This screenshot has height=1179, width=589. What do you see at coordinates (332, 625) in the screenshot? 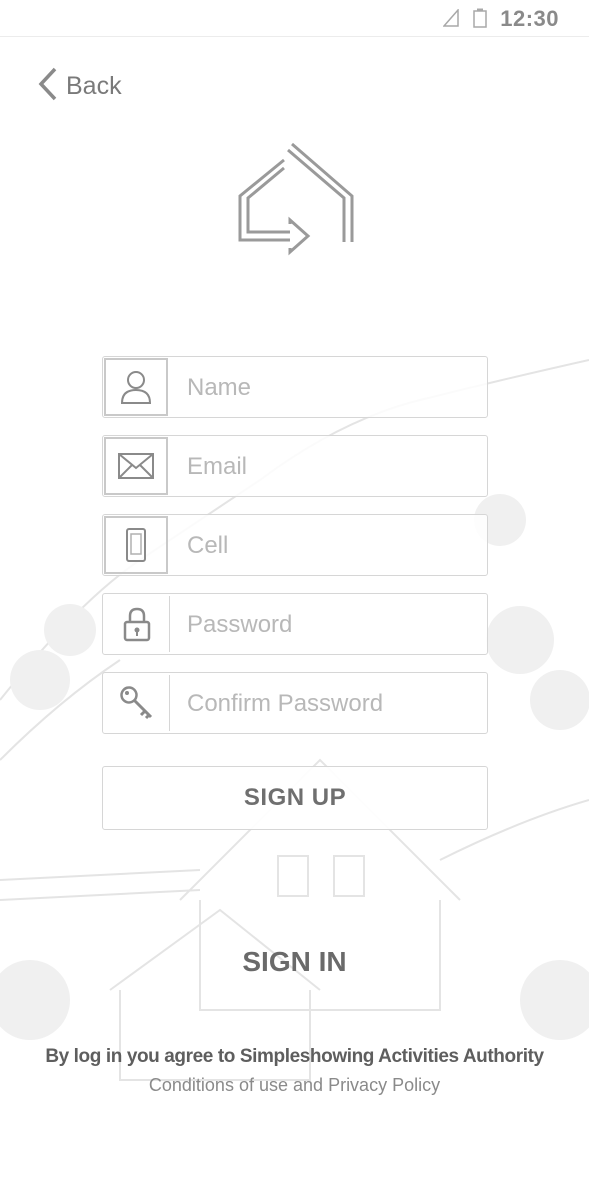
I see `password-input` at bounding box center [332, 625].